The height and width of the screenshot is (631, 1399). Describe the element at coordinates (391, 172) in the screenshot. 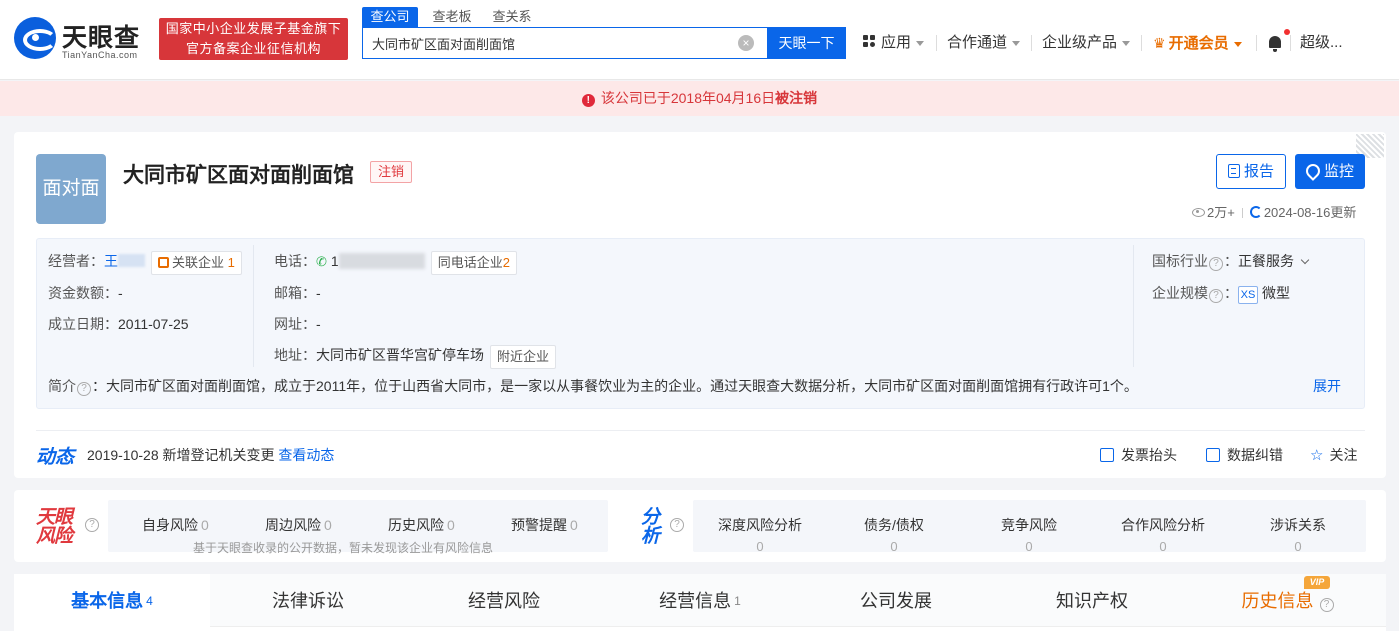

I see `status-badge: 注销` at that location.